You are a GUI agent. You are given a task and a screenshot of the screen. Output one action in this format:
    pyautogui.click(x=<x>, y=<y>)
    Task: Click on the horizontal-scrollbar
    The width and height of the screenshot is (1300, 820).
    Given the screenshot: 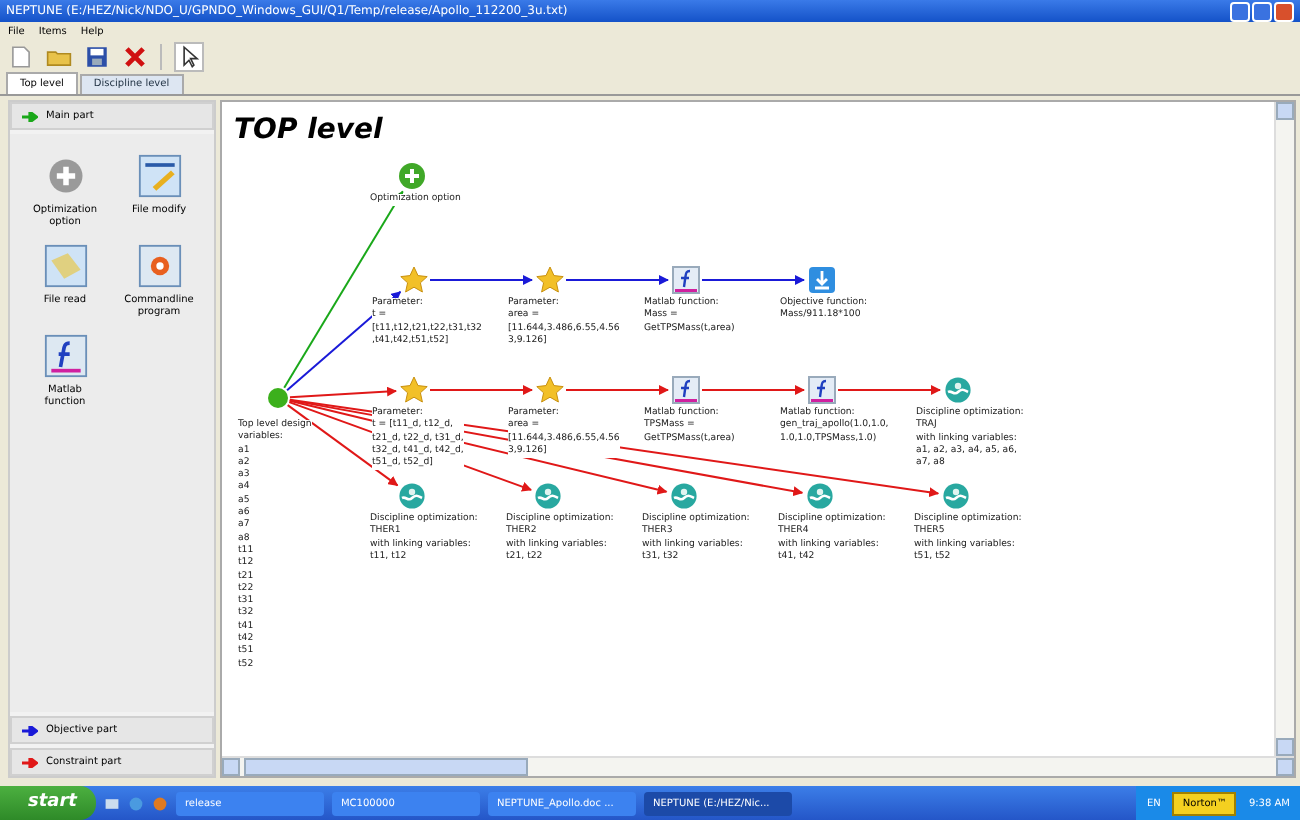 What is the action you would take?
    pyautogui.click(x=758, y=766)
    